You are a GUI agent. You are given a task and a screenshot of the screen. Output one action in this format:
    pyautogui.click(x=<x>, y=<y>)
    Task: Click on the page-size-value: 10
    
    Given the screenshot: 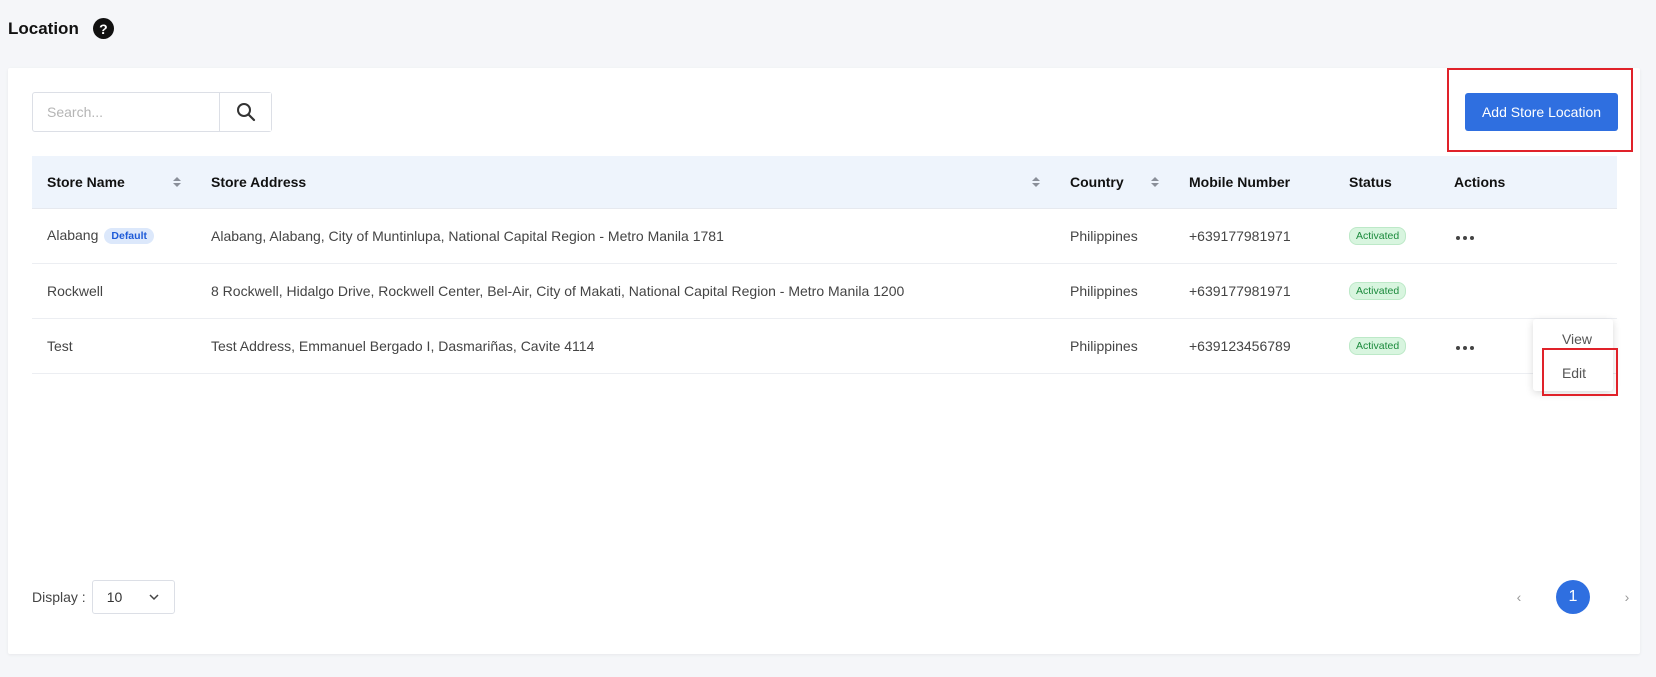 What is the action you would take?
    pyautogui.click(x=114, y=597)
    